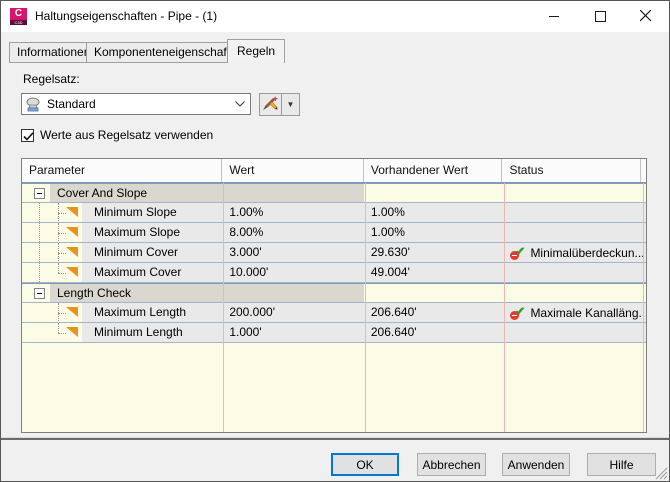  What do you see at coordinates (256, 51) in the screenshot?
I see `tab-regeln: Regeln` at bounding box center [256, 51].